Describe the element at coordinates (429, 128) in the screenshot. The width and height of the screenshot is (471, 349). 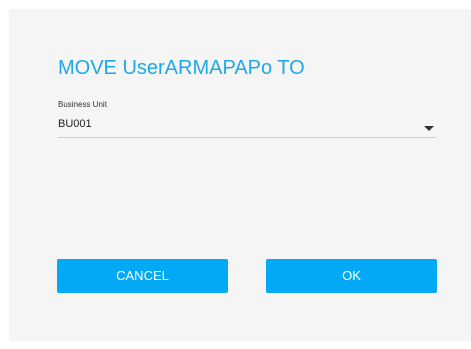
I see `chevron-down-icon` at that location.